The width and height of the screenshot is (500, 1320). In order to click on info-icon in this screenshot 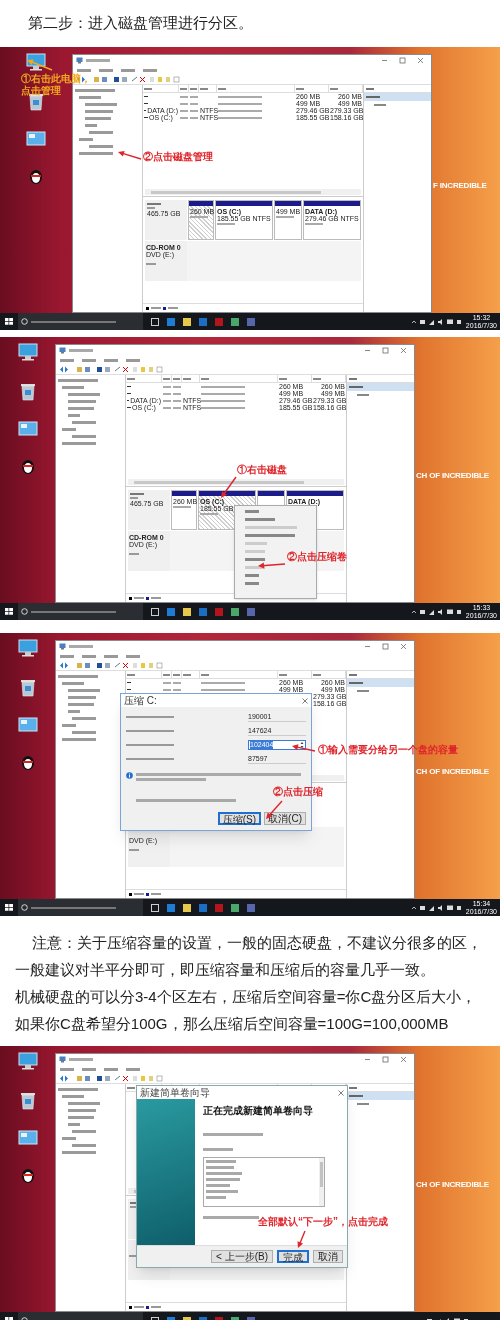, I will do `click(129, 775)`.